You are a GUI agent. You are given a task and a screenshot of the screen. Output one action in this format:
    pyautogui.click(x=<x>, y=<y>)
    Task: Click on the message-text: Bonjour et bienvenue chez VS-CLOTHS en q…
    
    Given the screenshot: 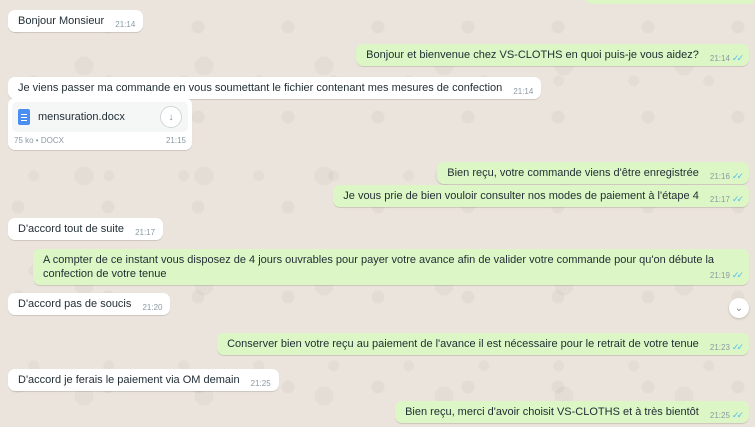 What is the action you would take?
    pyautogui.click(x=532, y=55)
    